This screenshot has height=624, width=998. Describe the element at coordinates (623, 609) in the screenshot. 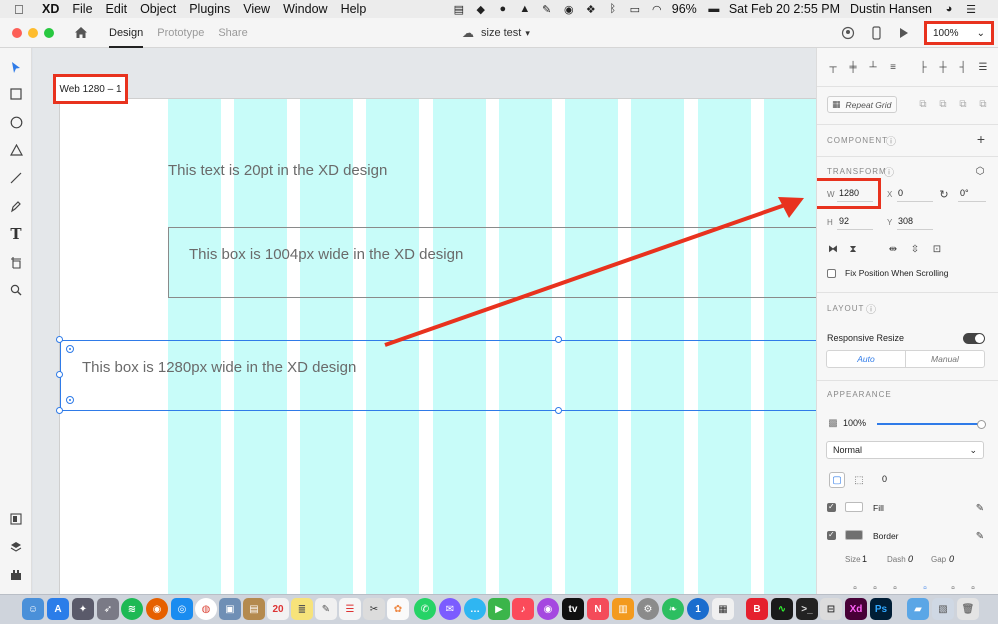

I see `books-icon: ▥` at that location.